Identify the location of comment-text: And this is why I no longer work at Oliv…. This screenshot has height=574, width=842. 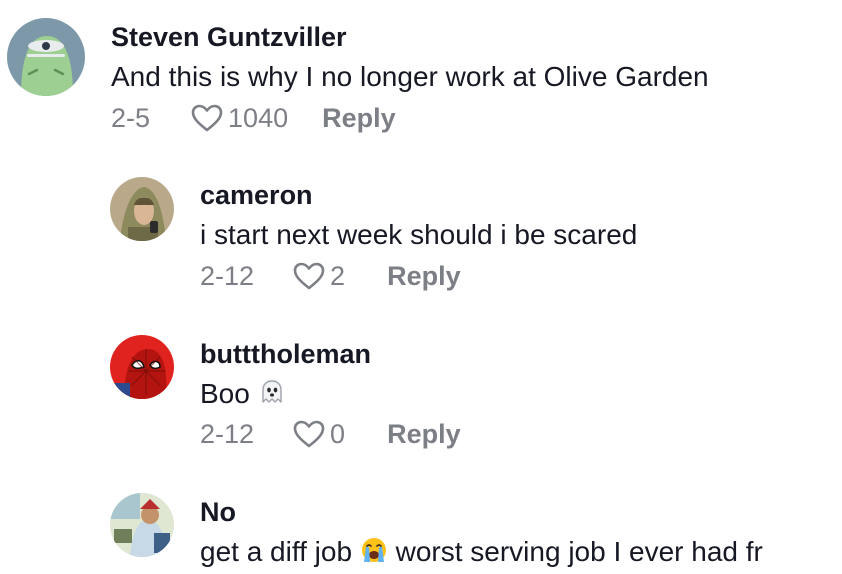
(410, 76).